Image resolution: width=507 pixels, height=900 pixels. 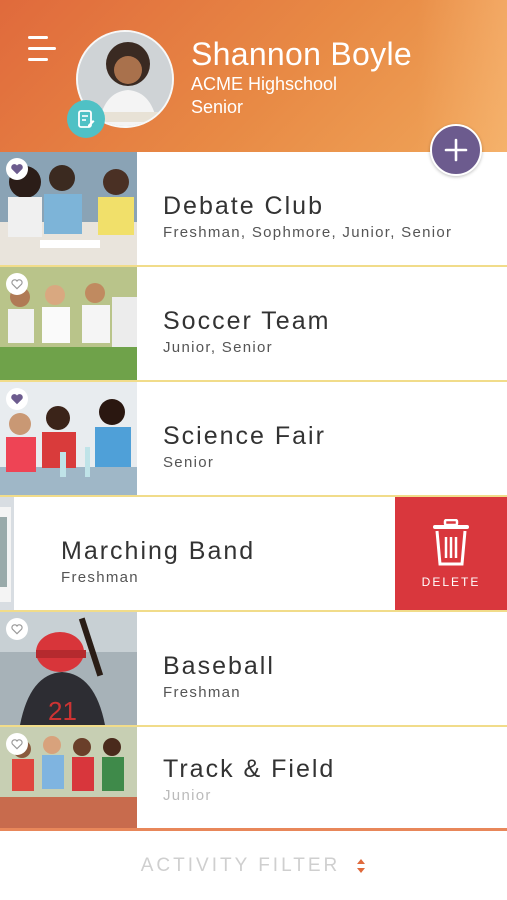 I want to click on activity-title: Debate Club, so click(x=243, y=206).